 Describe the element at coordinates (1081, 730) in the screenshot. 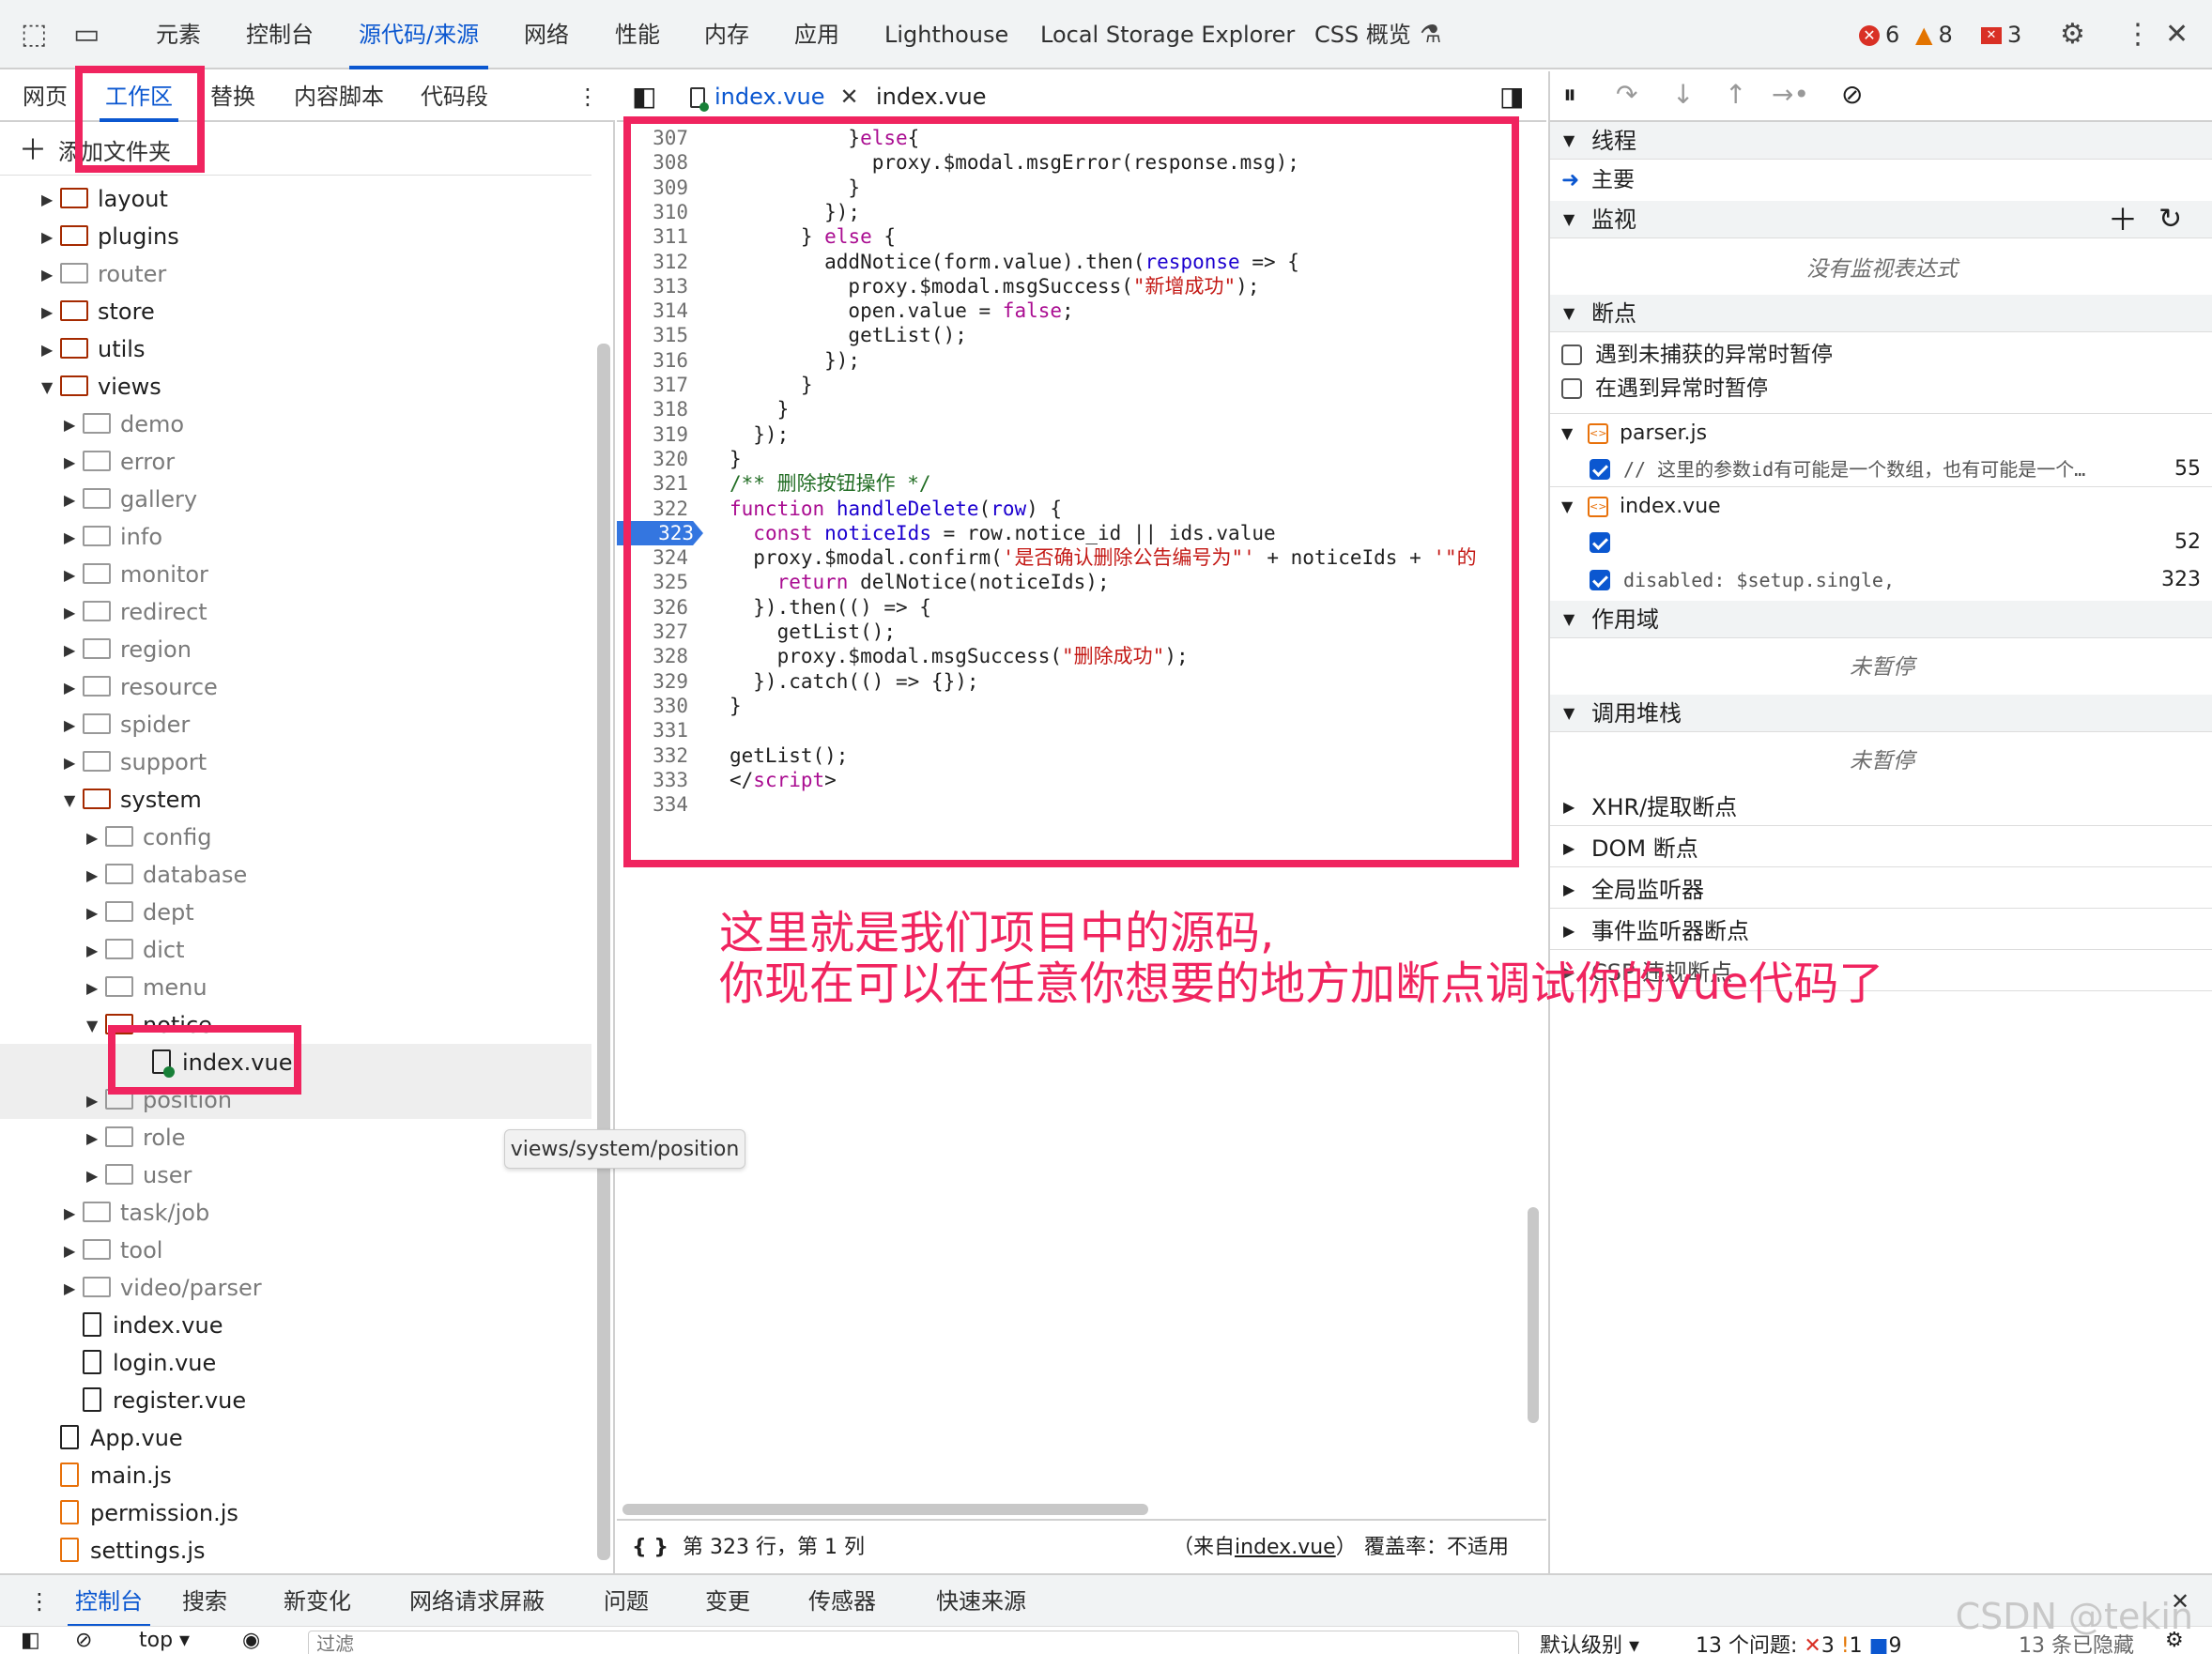

I see `code-line: 331` at that location.